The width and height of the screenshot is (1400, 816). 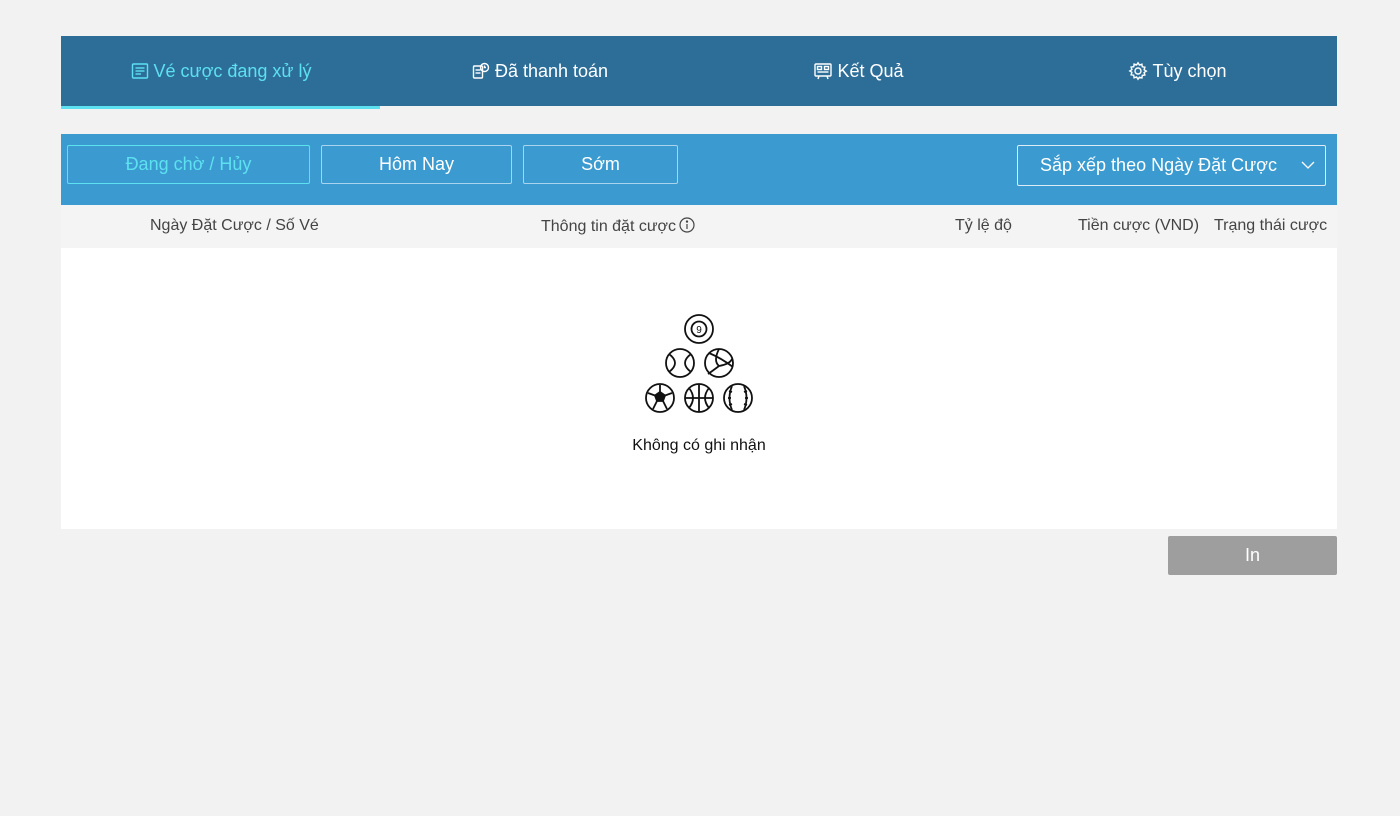 I want to click on filter-early-button: Sớm, so click(x=600, y=164).